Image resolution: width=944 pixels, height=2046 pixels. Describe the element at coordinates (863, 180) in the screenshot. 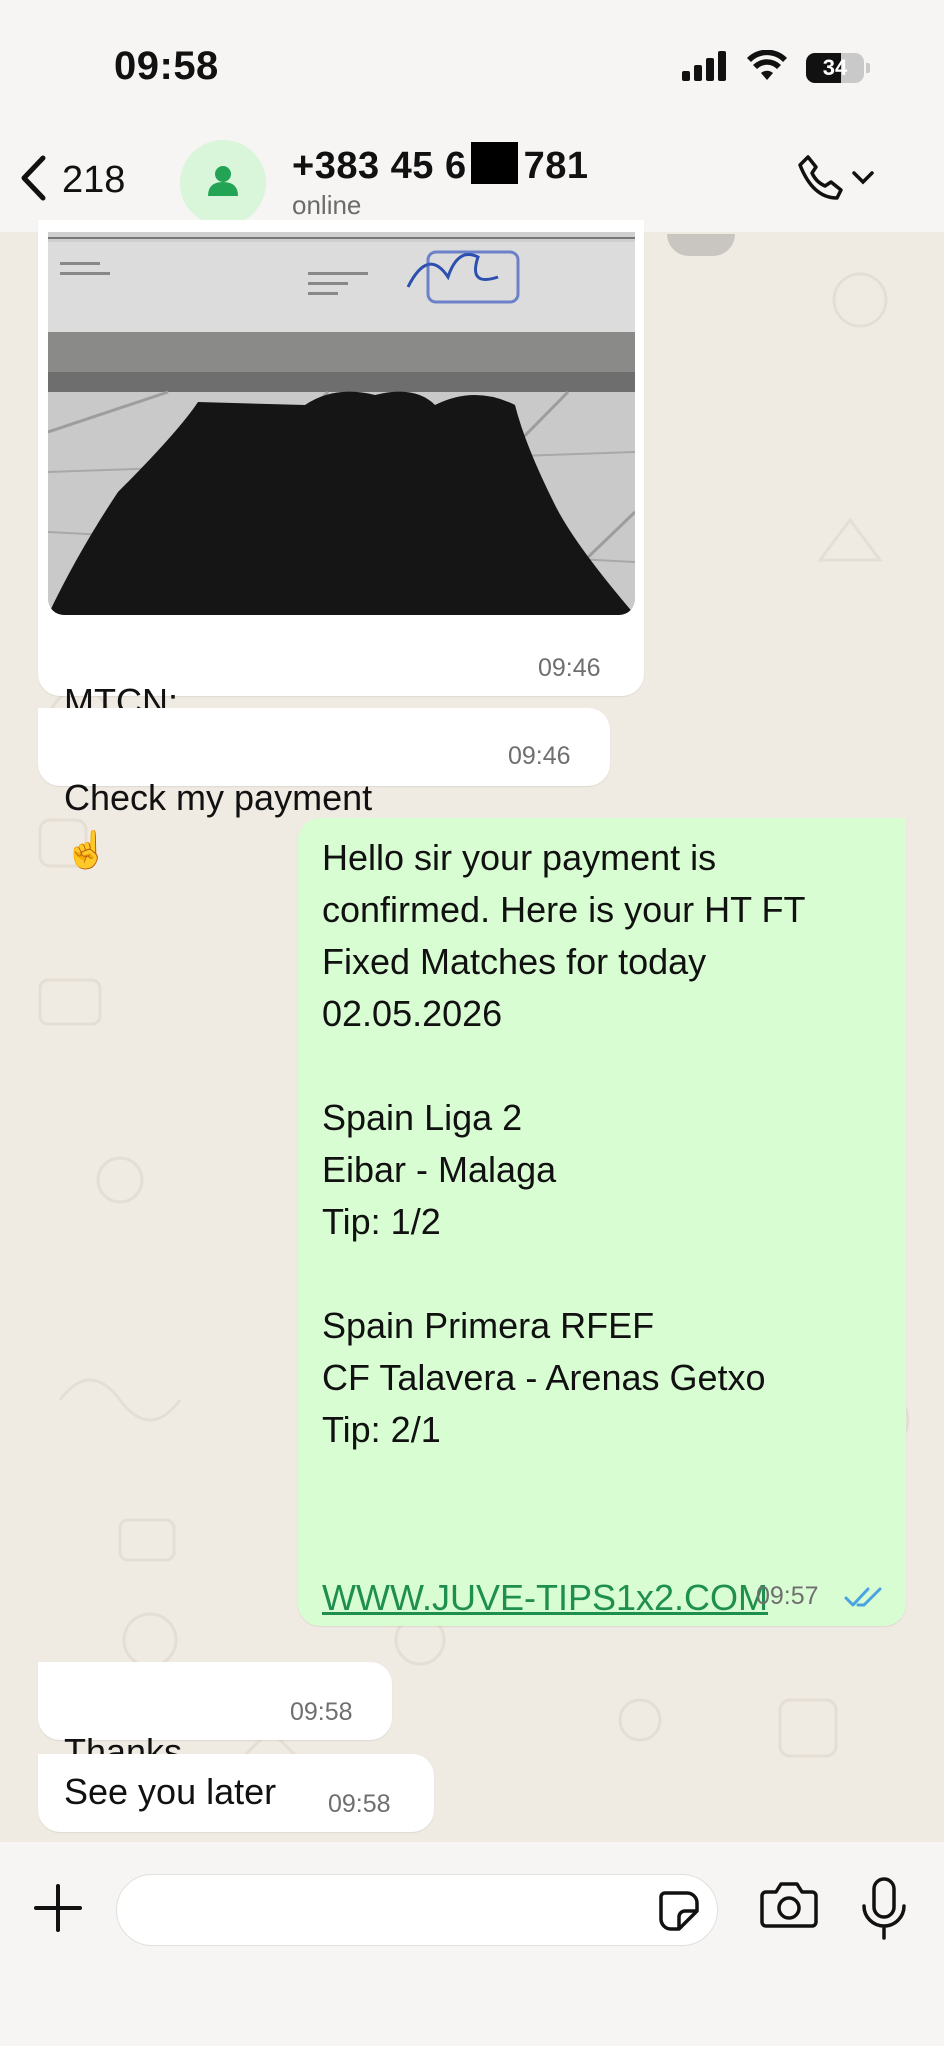

I see `chevron-down-icon` at that location.